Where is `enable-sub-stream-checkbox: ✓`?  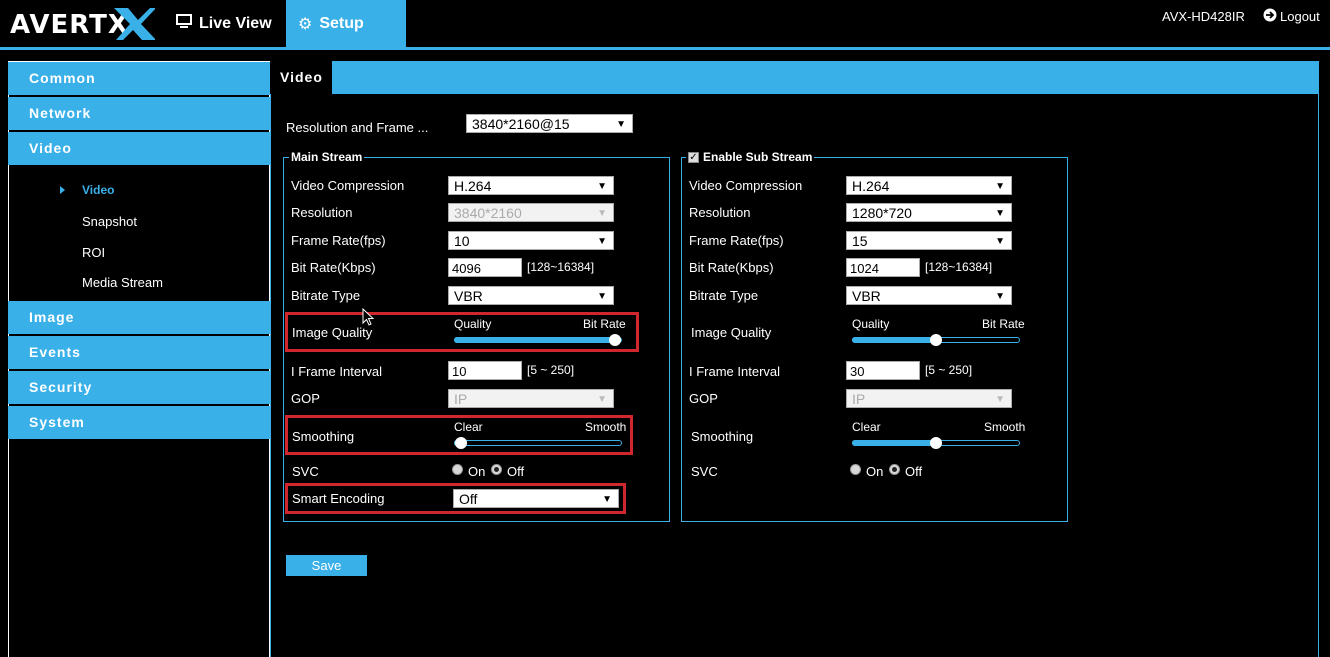
enable-sub-stream-checkbox: ✓ is located at coordinates (693, 157).